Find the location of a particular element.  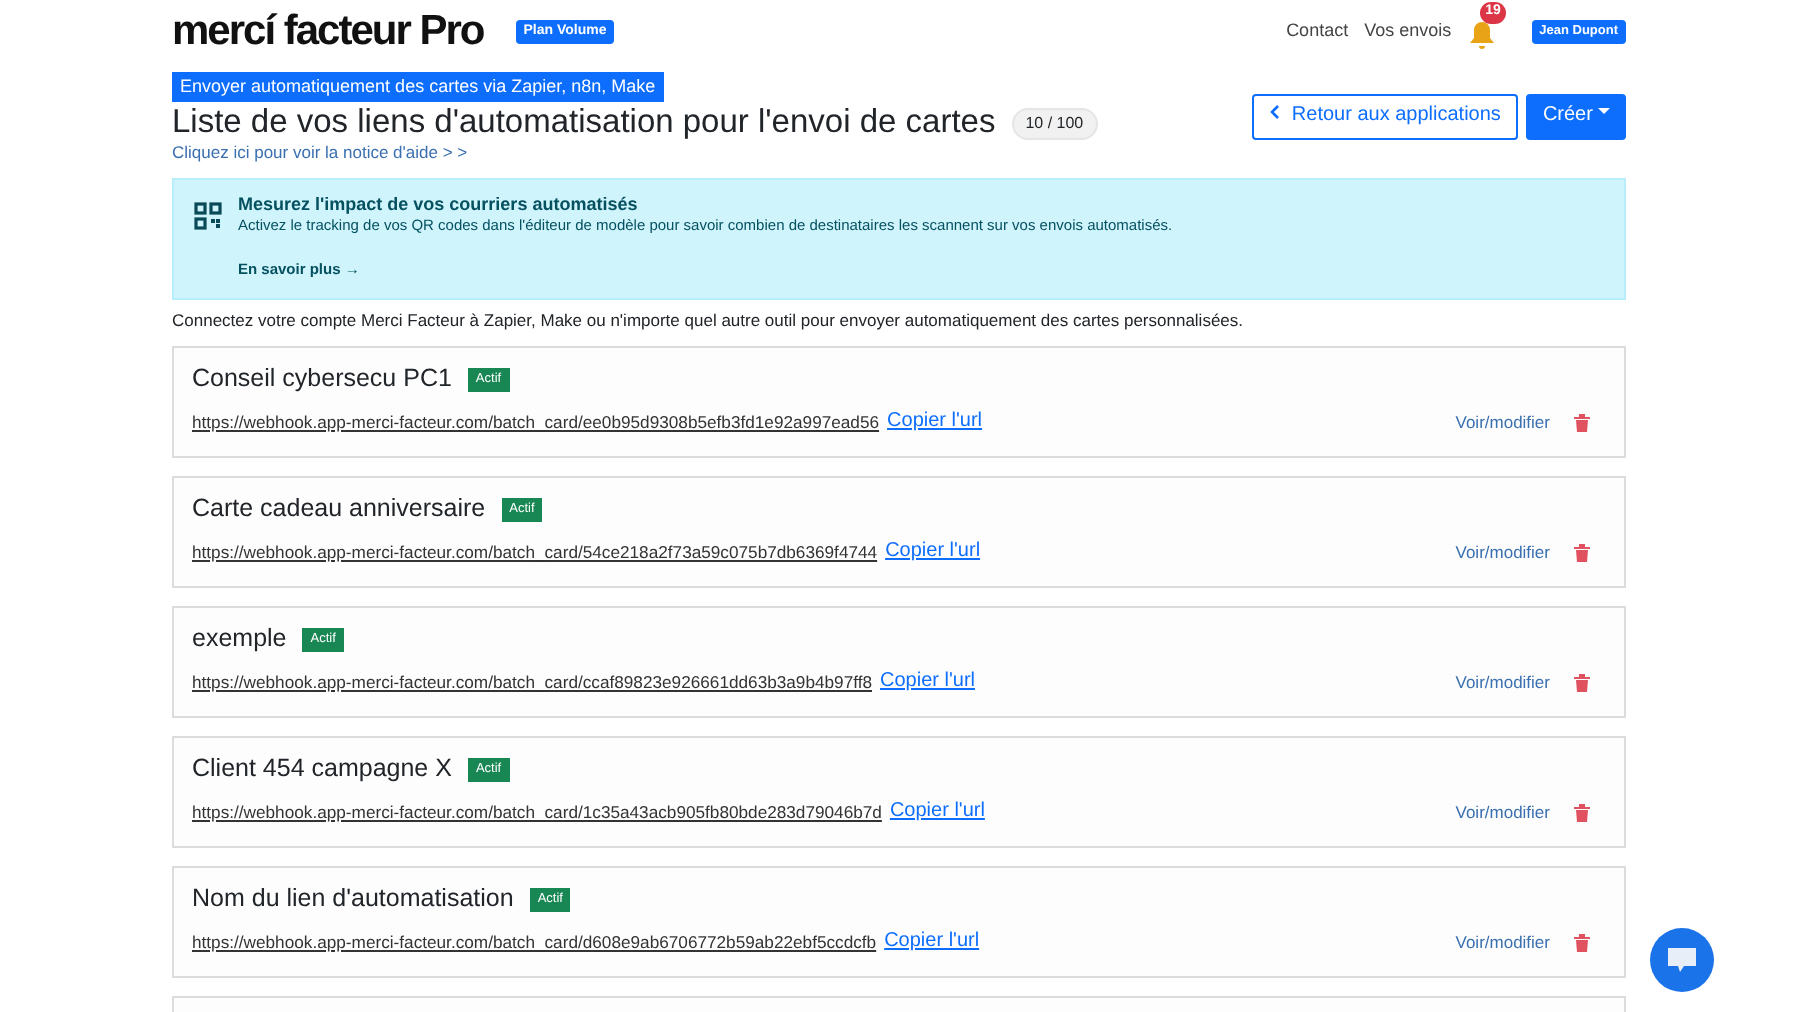

logo: mercí facteur Pro is located at coordinates (328, 32).